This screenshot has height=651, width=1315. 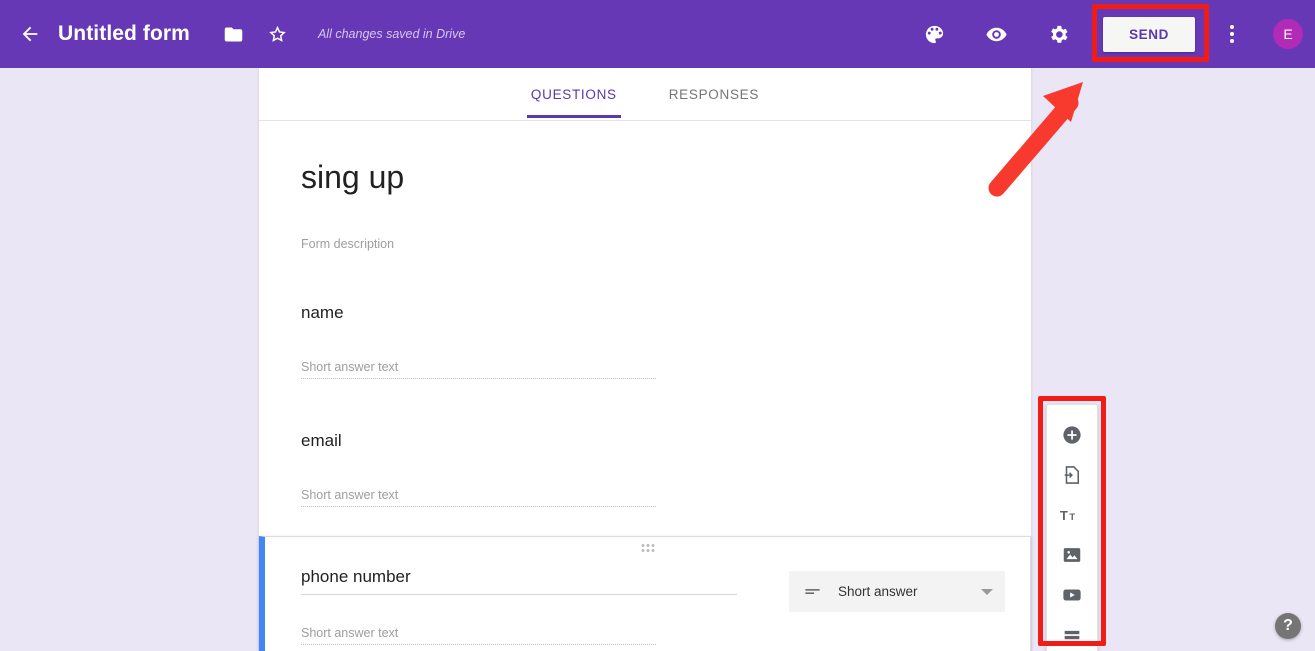 What do you see at coordinates (391, 34) in the screenshot?
I see `save-status: All changes saved in Drive` at bounding box center [391, 34].